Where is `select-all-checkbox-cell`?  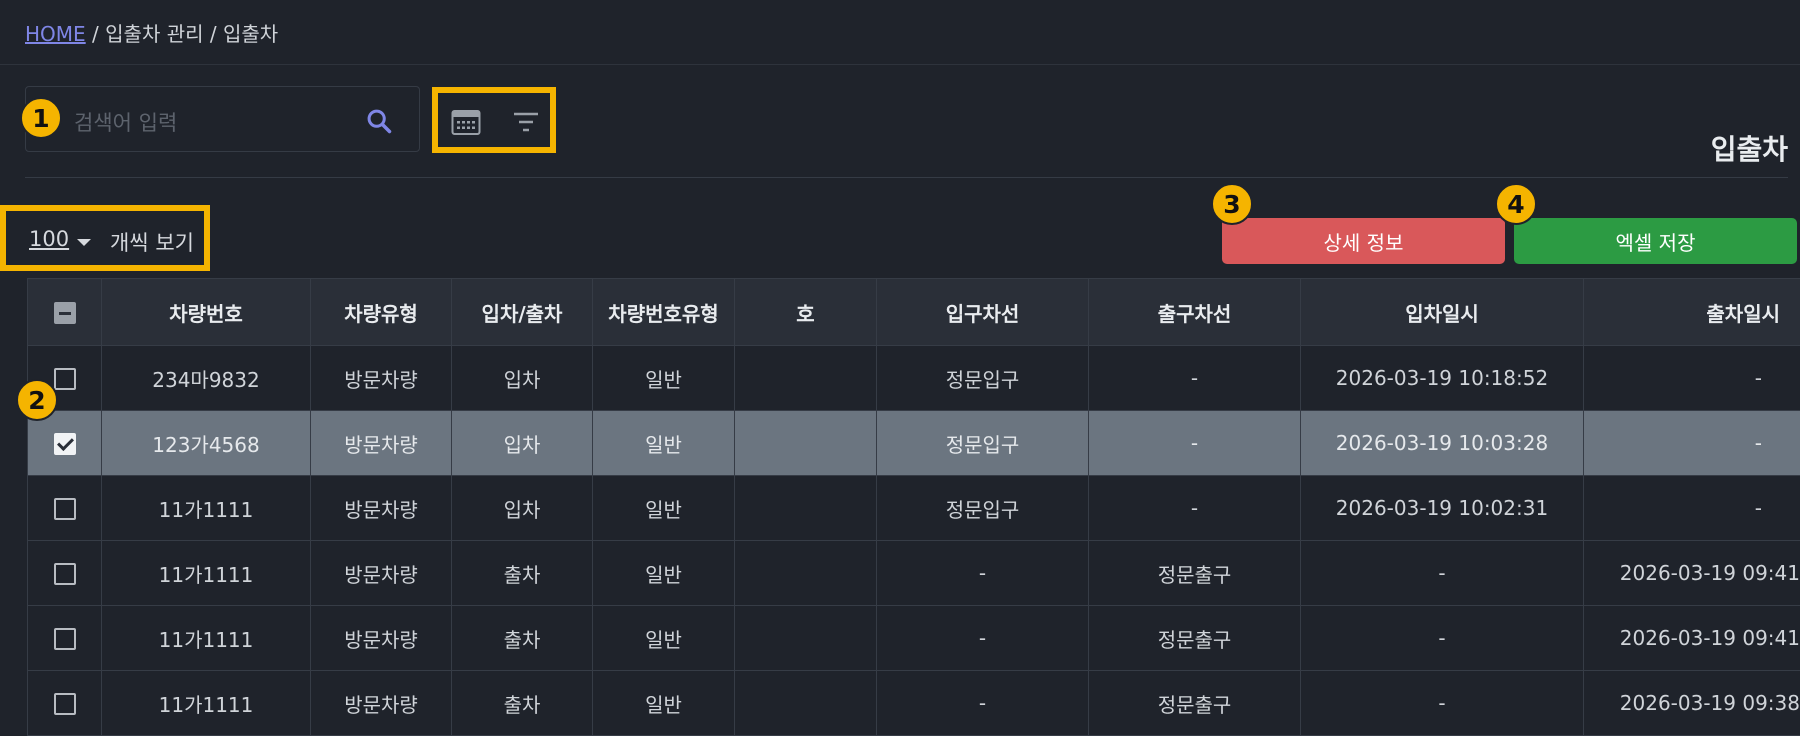
select-all-checkbox-cell is located at coordinates (65, 312).